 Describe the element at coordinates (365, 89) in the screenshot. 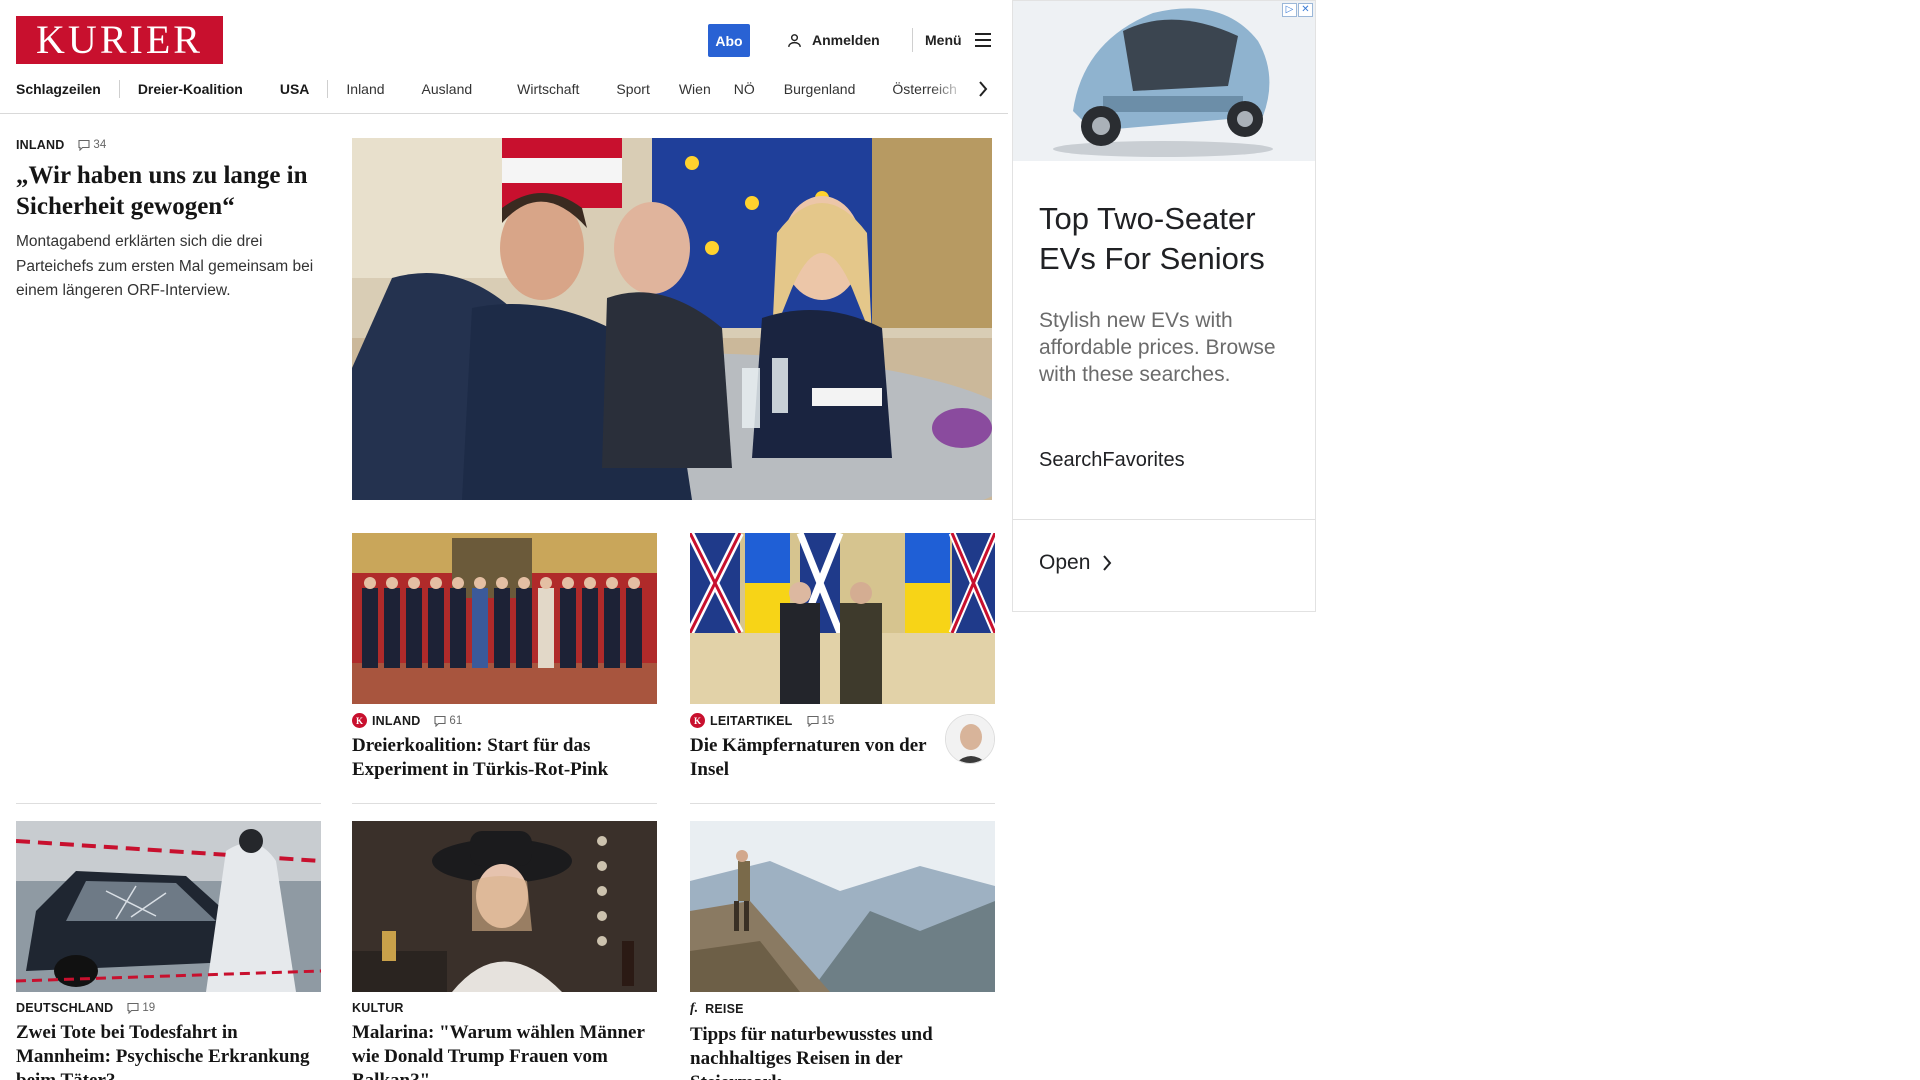

I see `nav-item-inland: Inland` at that location.